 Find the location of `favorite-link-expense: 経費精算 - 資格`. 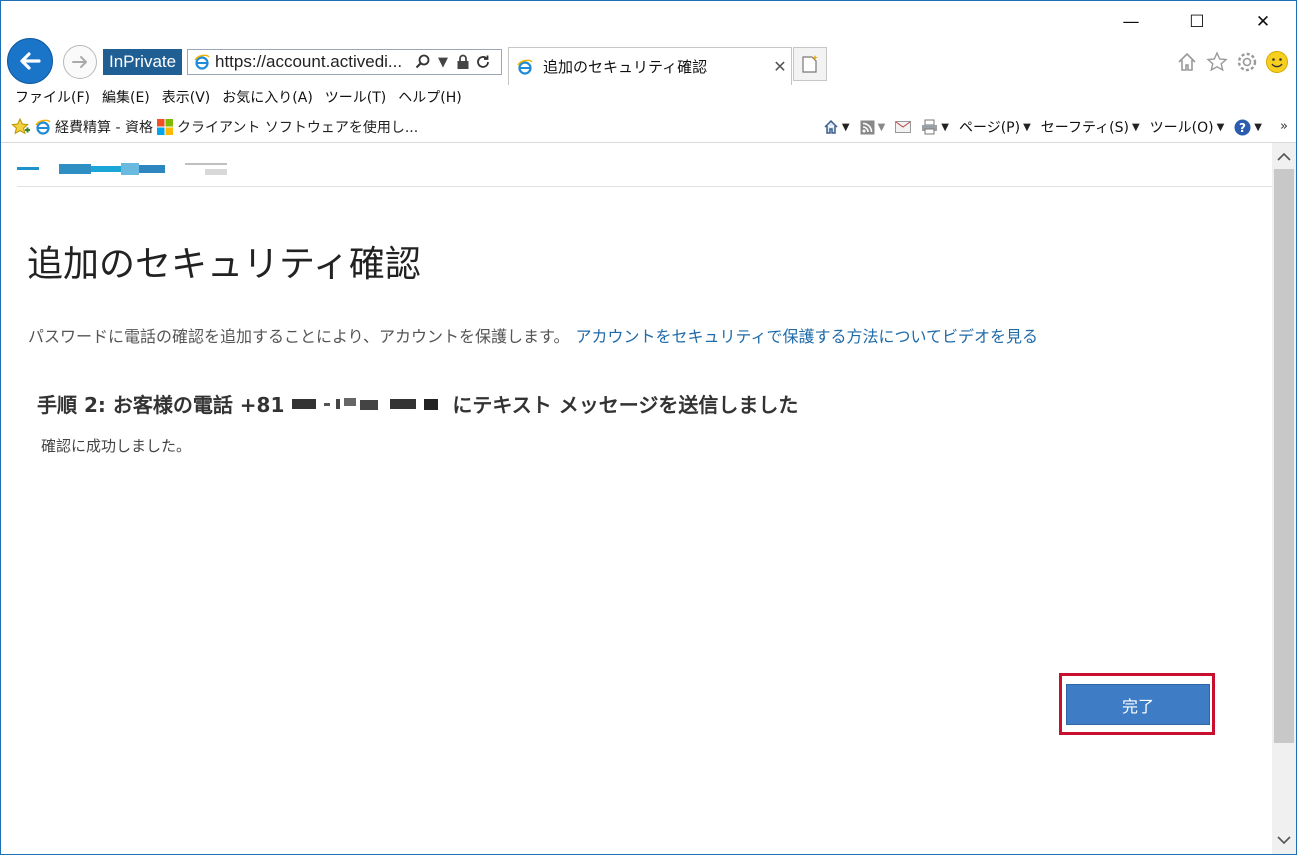

favorite-link-expense: 経費精算 - 資格 is located at coordinates (94, 127).